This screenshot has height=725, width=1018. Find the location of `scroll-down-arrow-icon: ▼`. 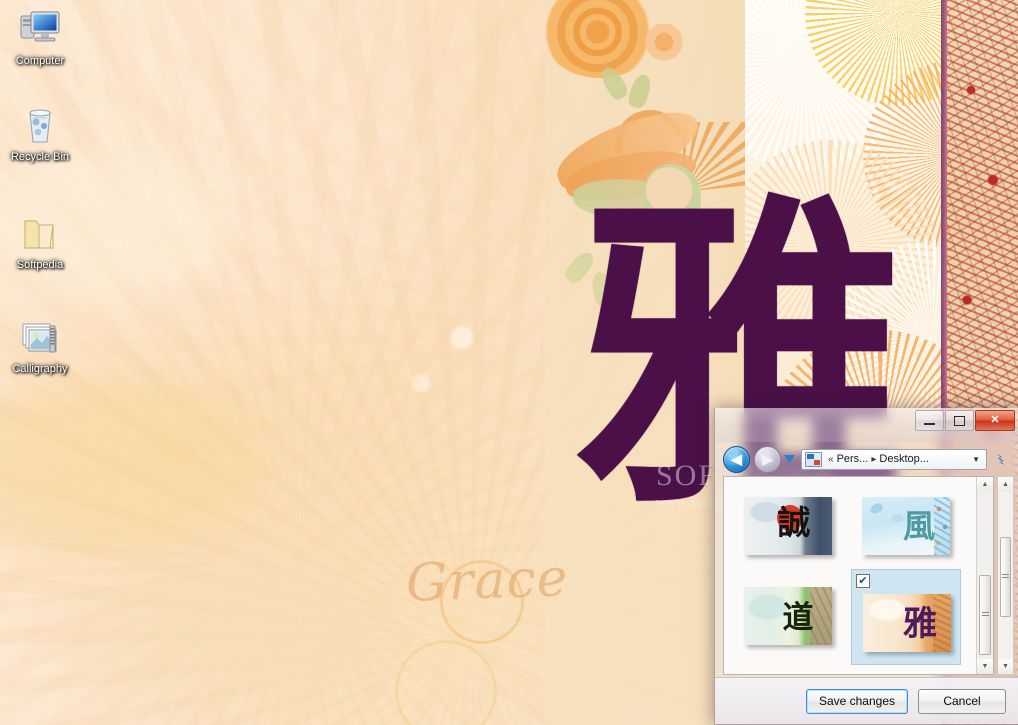

scroll-down-arrow-icon: ▼ is located at coordinates (985, 666).